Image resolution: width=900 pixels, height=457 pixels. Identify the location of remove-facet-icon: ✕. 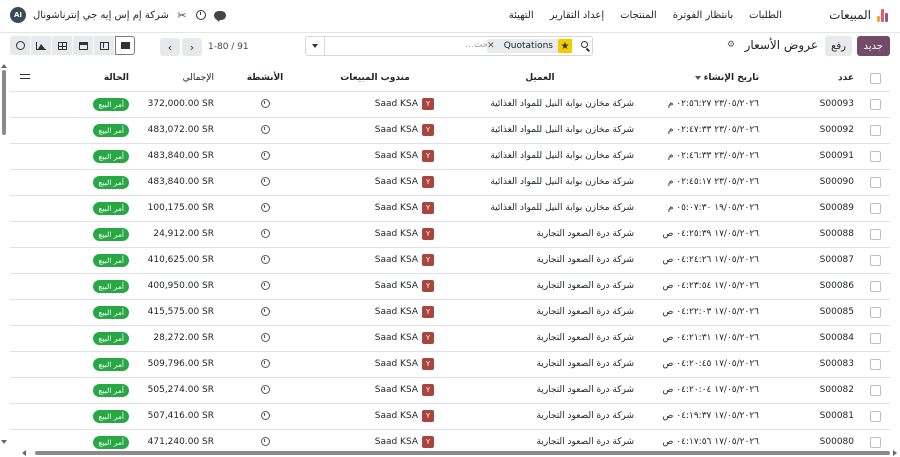
(493, 46).